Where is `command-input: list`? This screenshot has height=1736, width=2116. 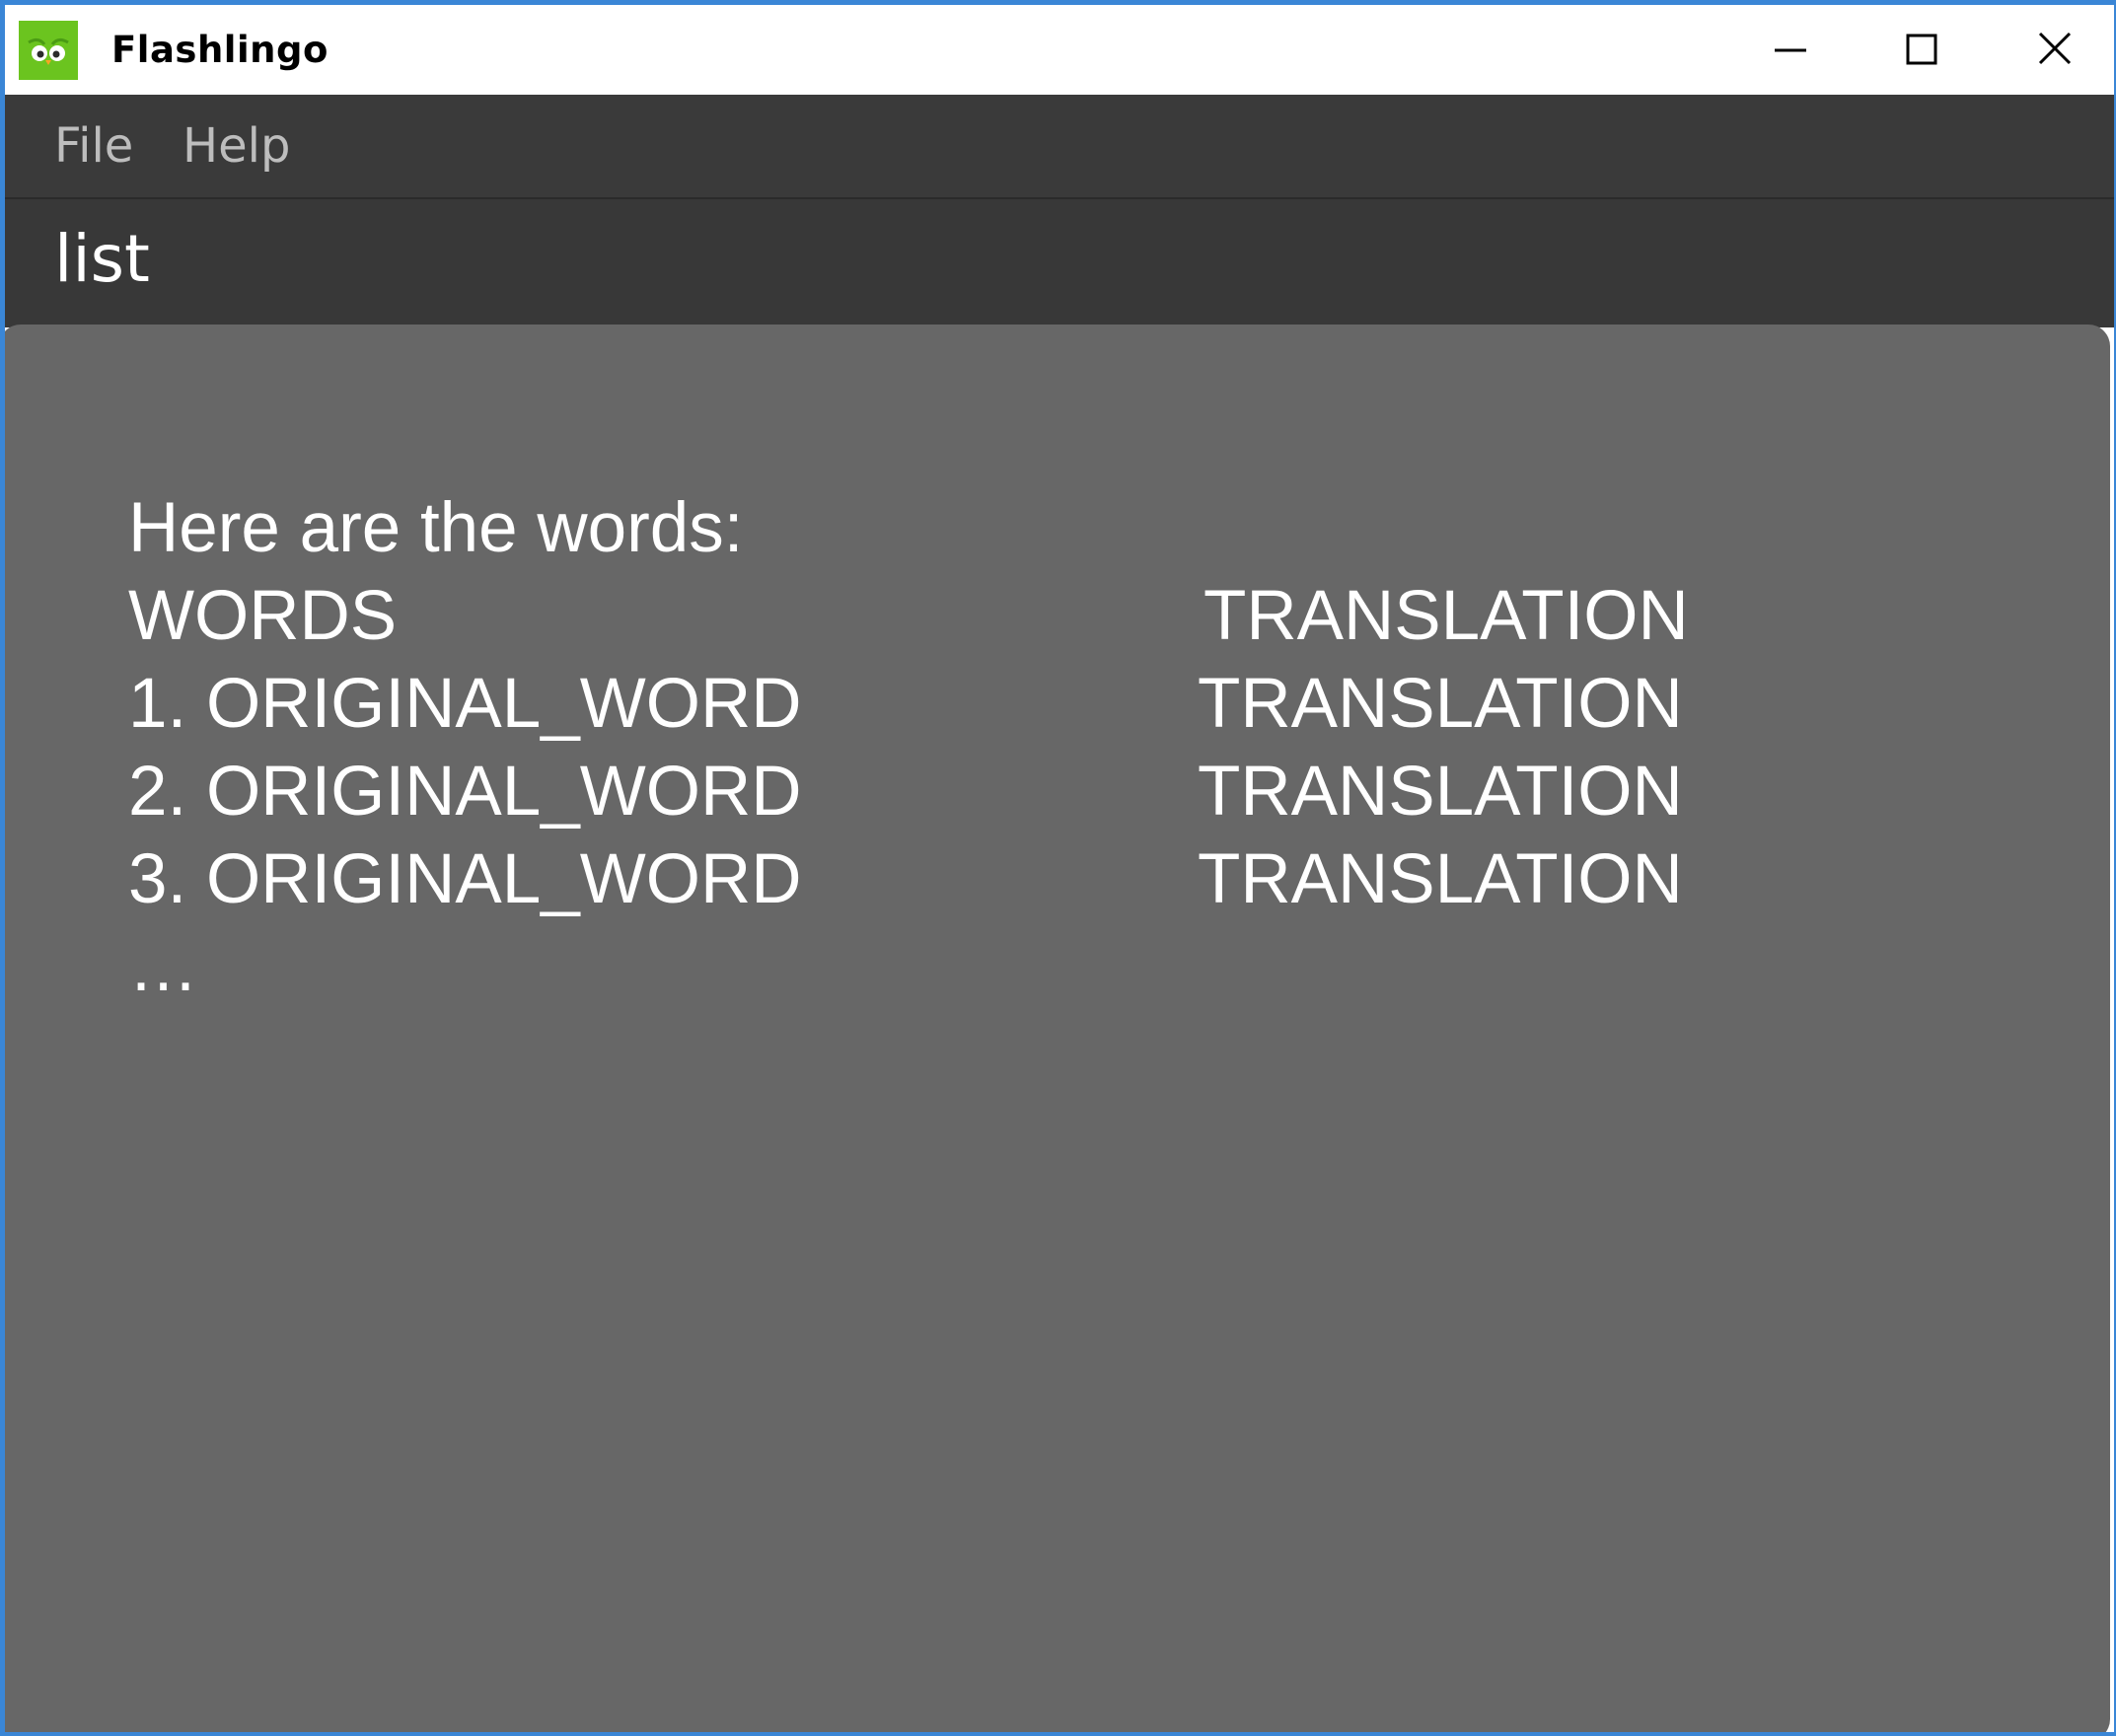 command-input: list is located at coordinates (102, 259).